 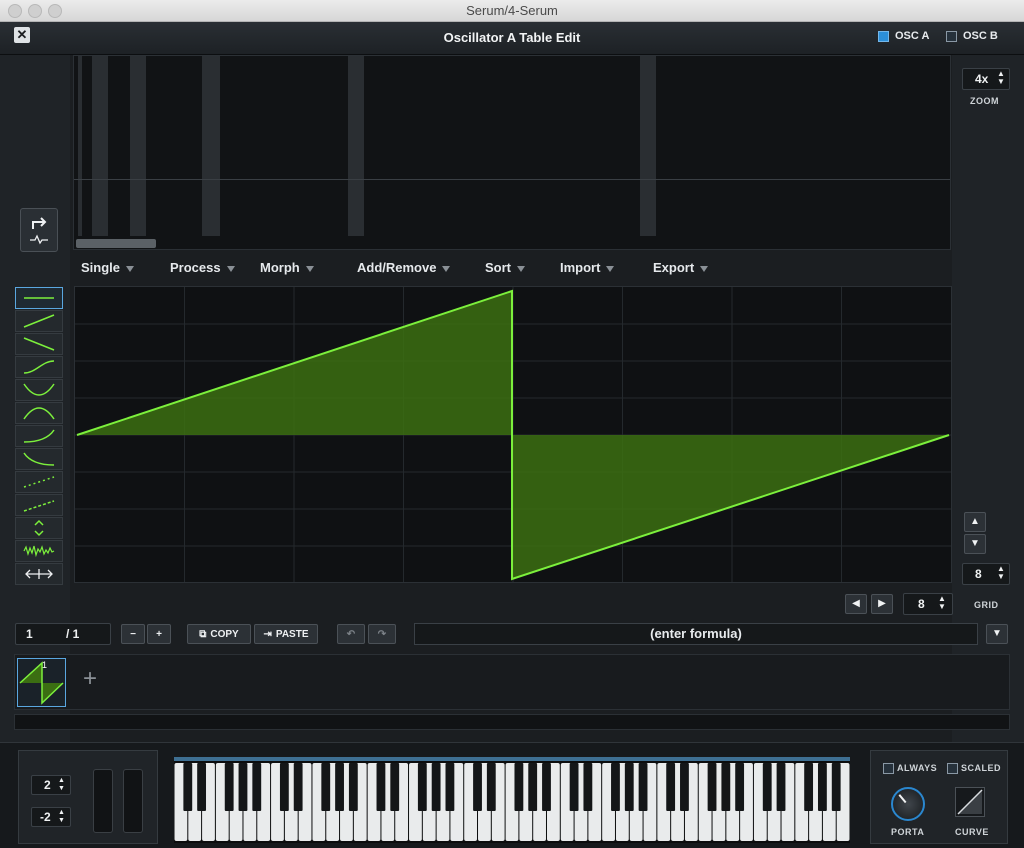 I want to click on menu-sort: Sort, so click(x=505, y=267).